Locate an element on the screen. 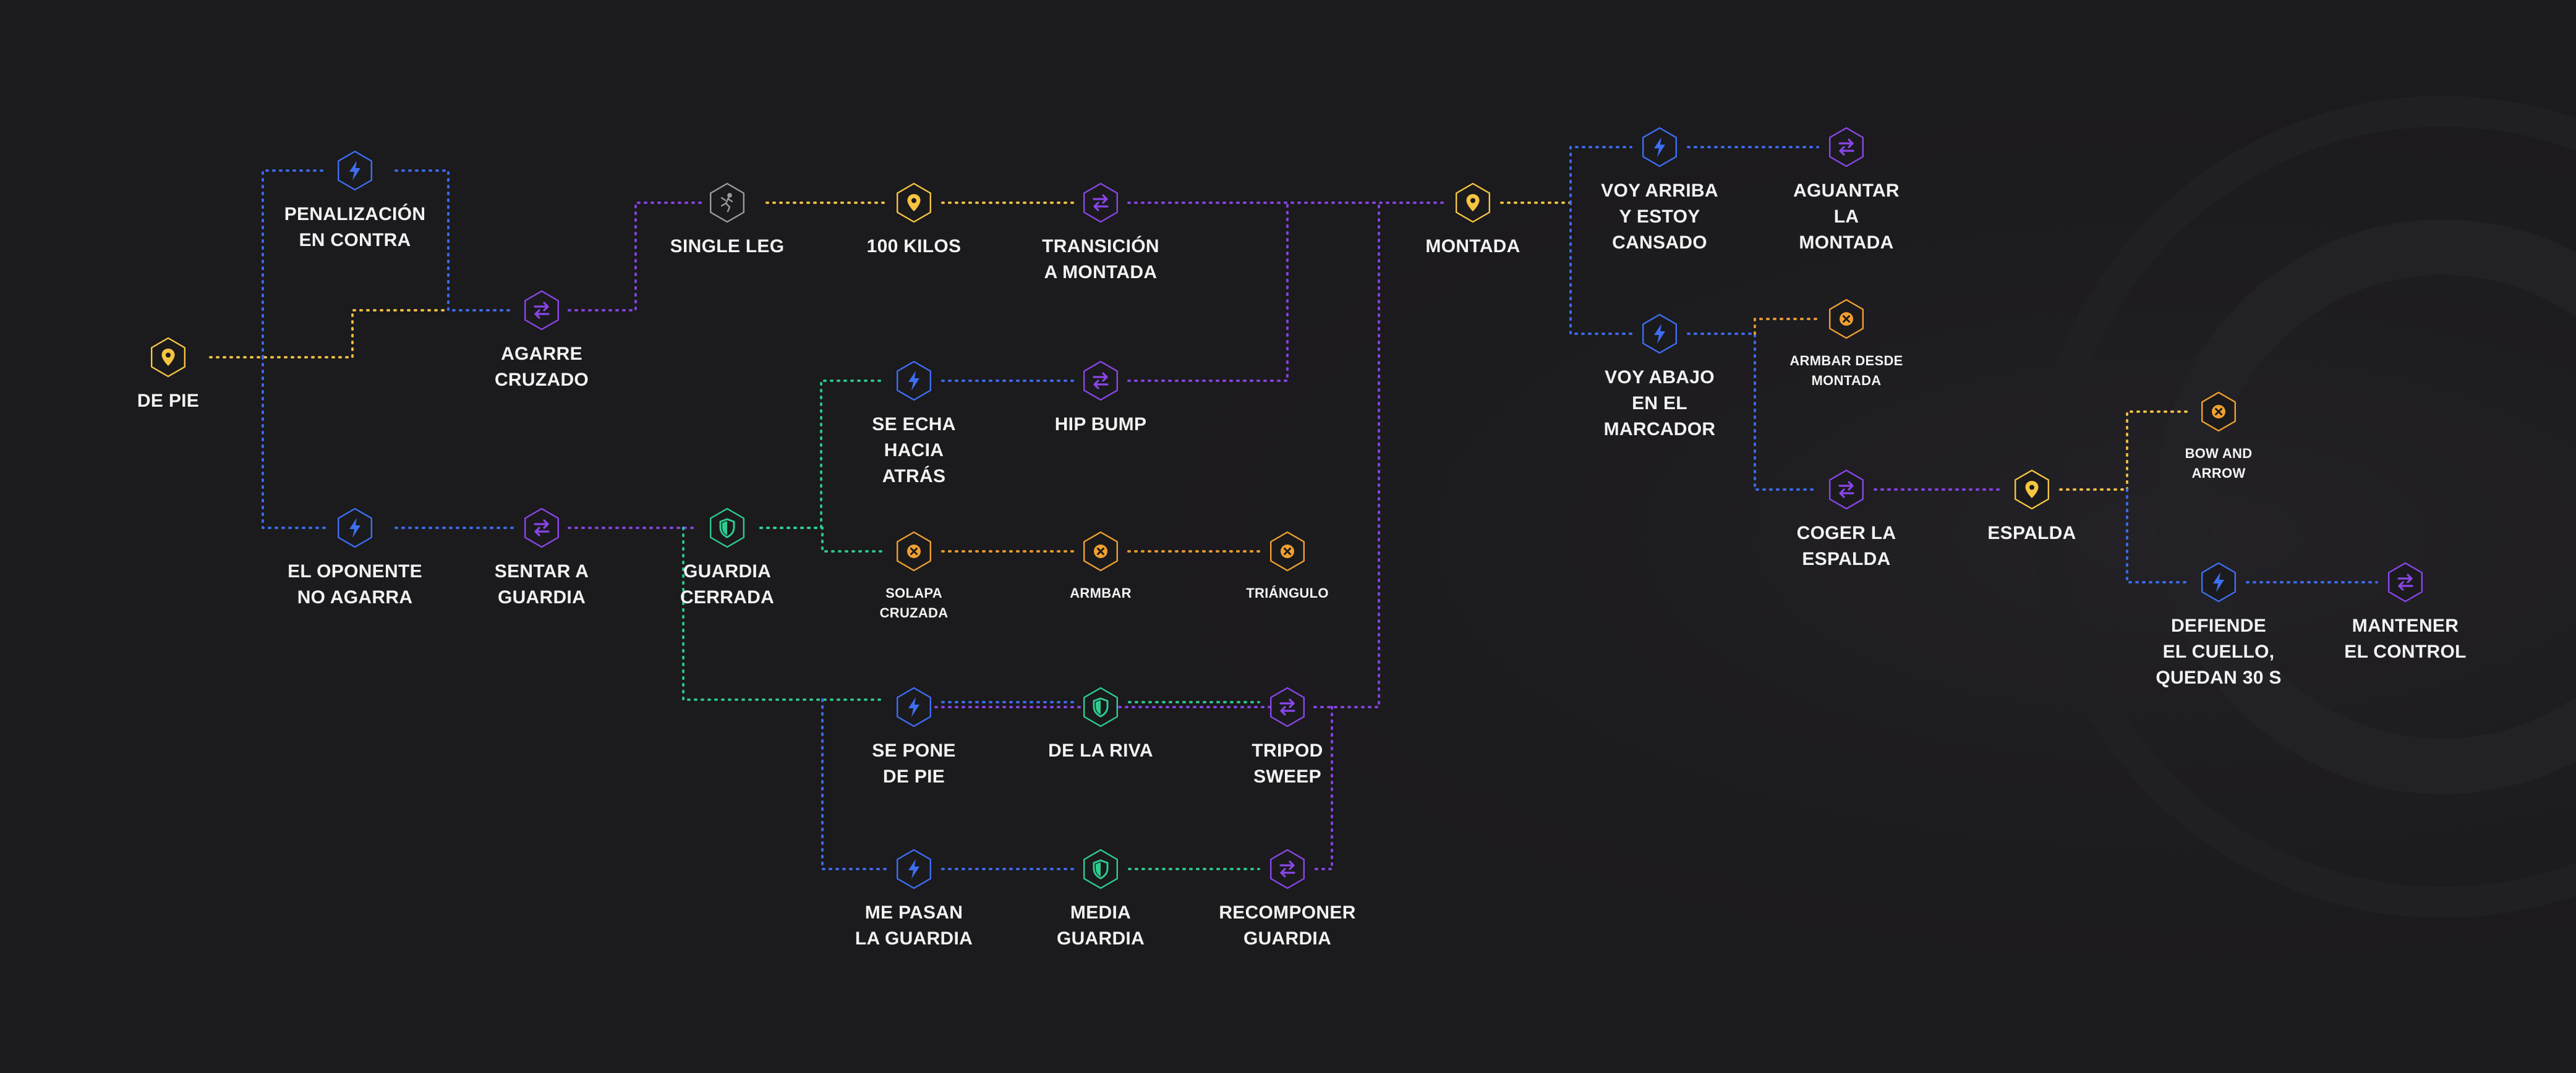 The width and height of the screenshot is (2576, 1073). node-label: MANTENER EL CONTROL is located at coordinates (2405, 639).